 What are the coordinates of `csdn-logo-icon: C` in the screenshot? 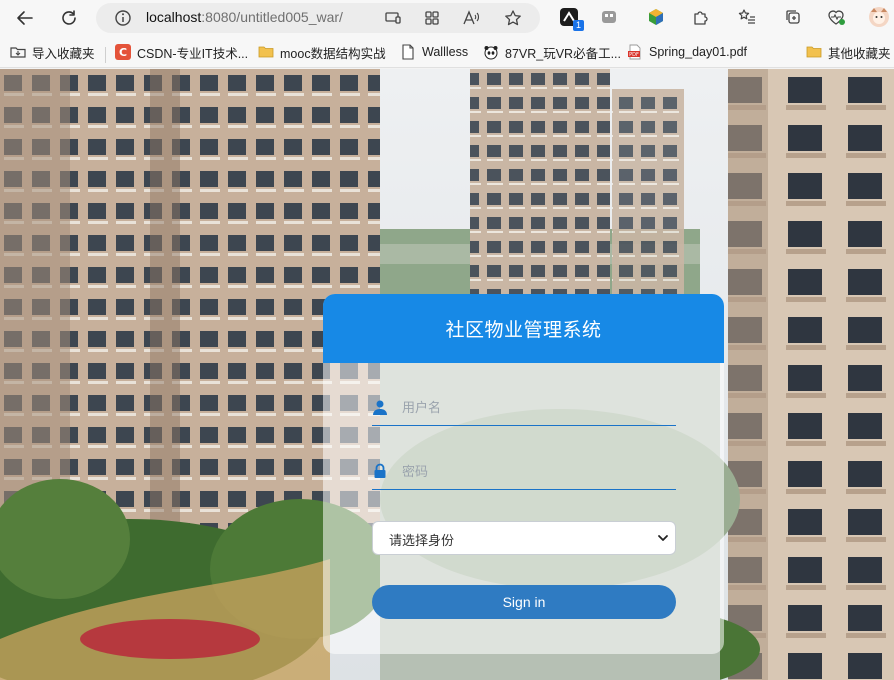 It's located at (123, 52).